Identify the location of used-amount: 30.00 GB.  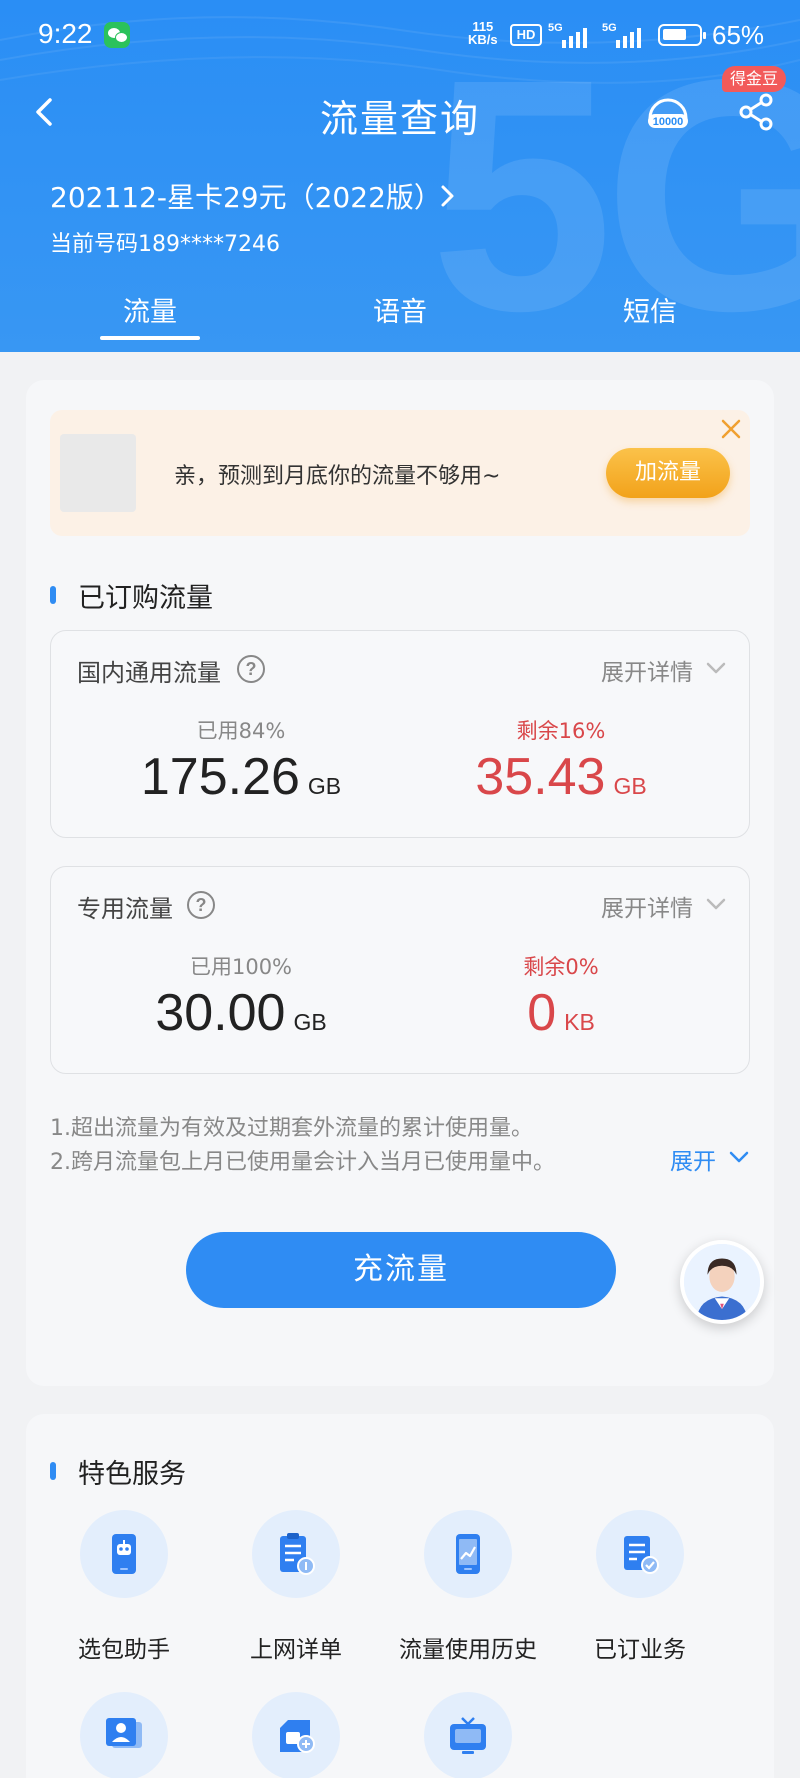
(241, 1013).